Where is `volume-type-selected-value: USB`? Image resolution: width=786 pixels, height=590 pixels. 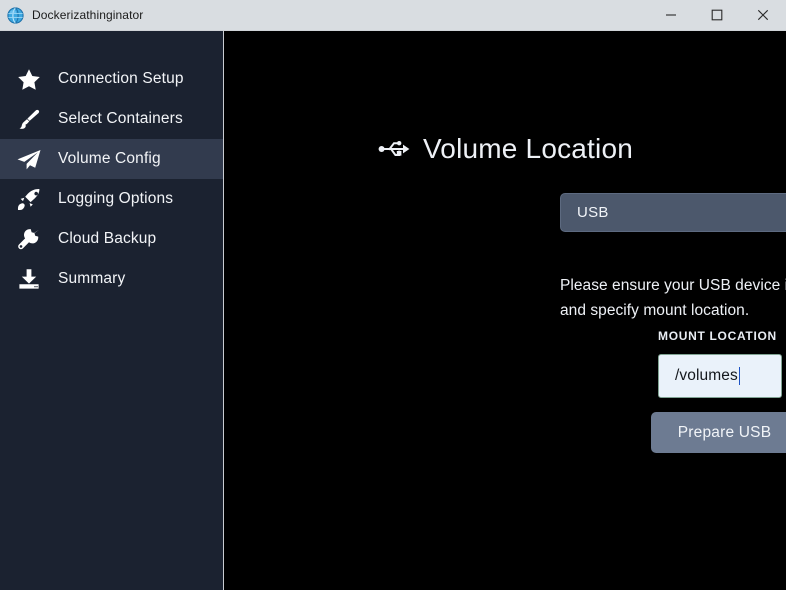
volume-type-selected-value: USB is located at coordinates (593, 212).